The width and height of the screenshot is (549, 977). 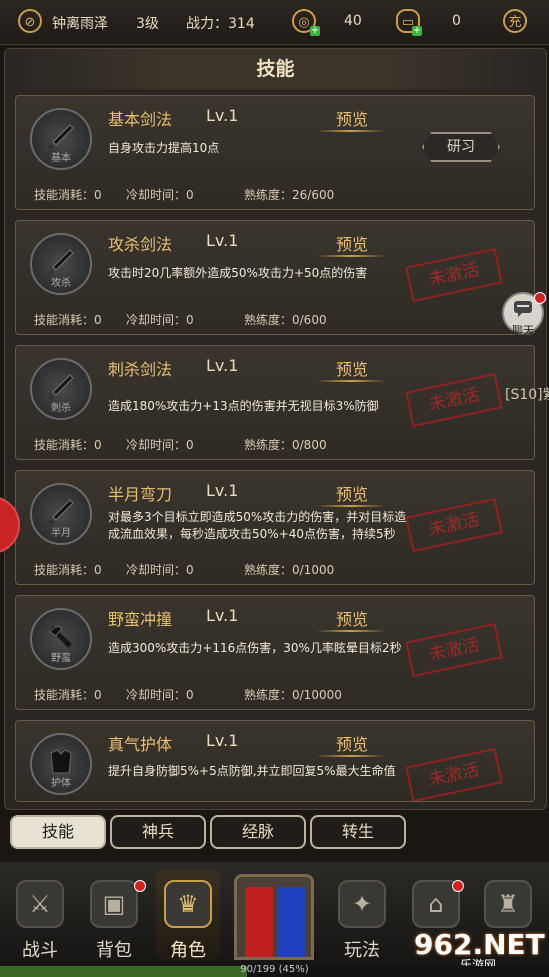 I want to click on skill-icon: 护体, so click(x=61, y=764).